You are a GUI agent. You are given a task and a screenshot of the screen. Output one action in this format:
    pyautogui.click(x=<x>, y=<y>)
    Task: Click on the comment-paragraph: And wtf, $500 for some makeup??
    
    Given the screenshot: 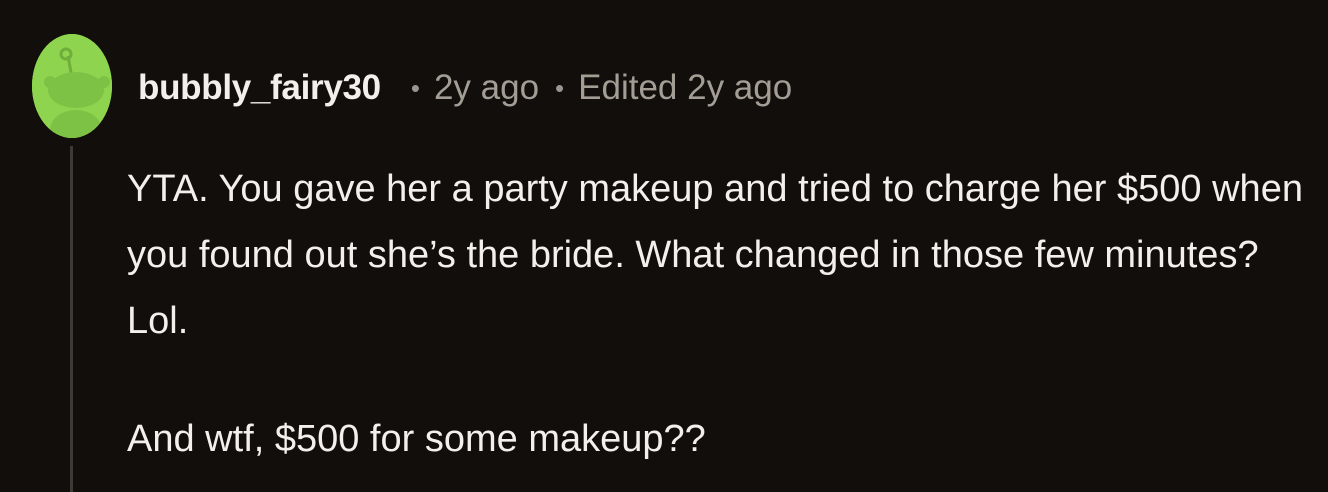 What is the action you would take?
    pyautogui.click(x=416, y=439)
    